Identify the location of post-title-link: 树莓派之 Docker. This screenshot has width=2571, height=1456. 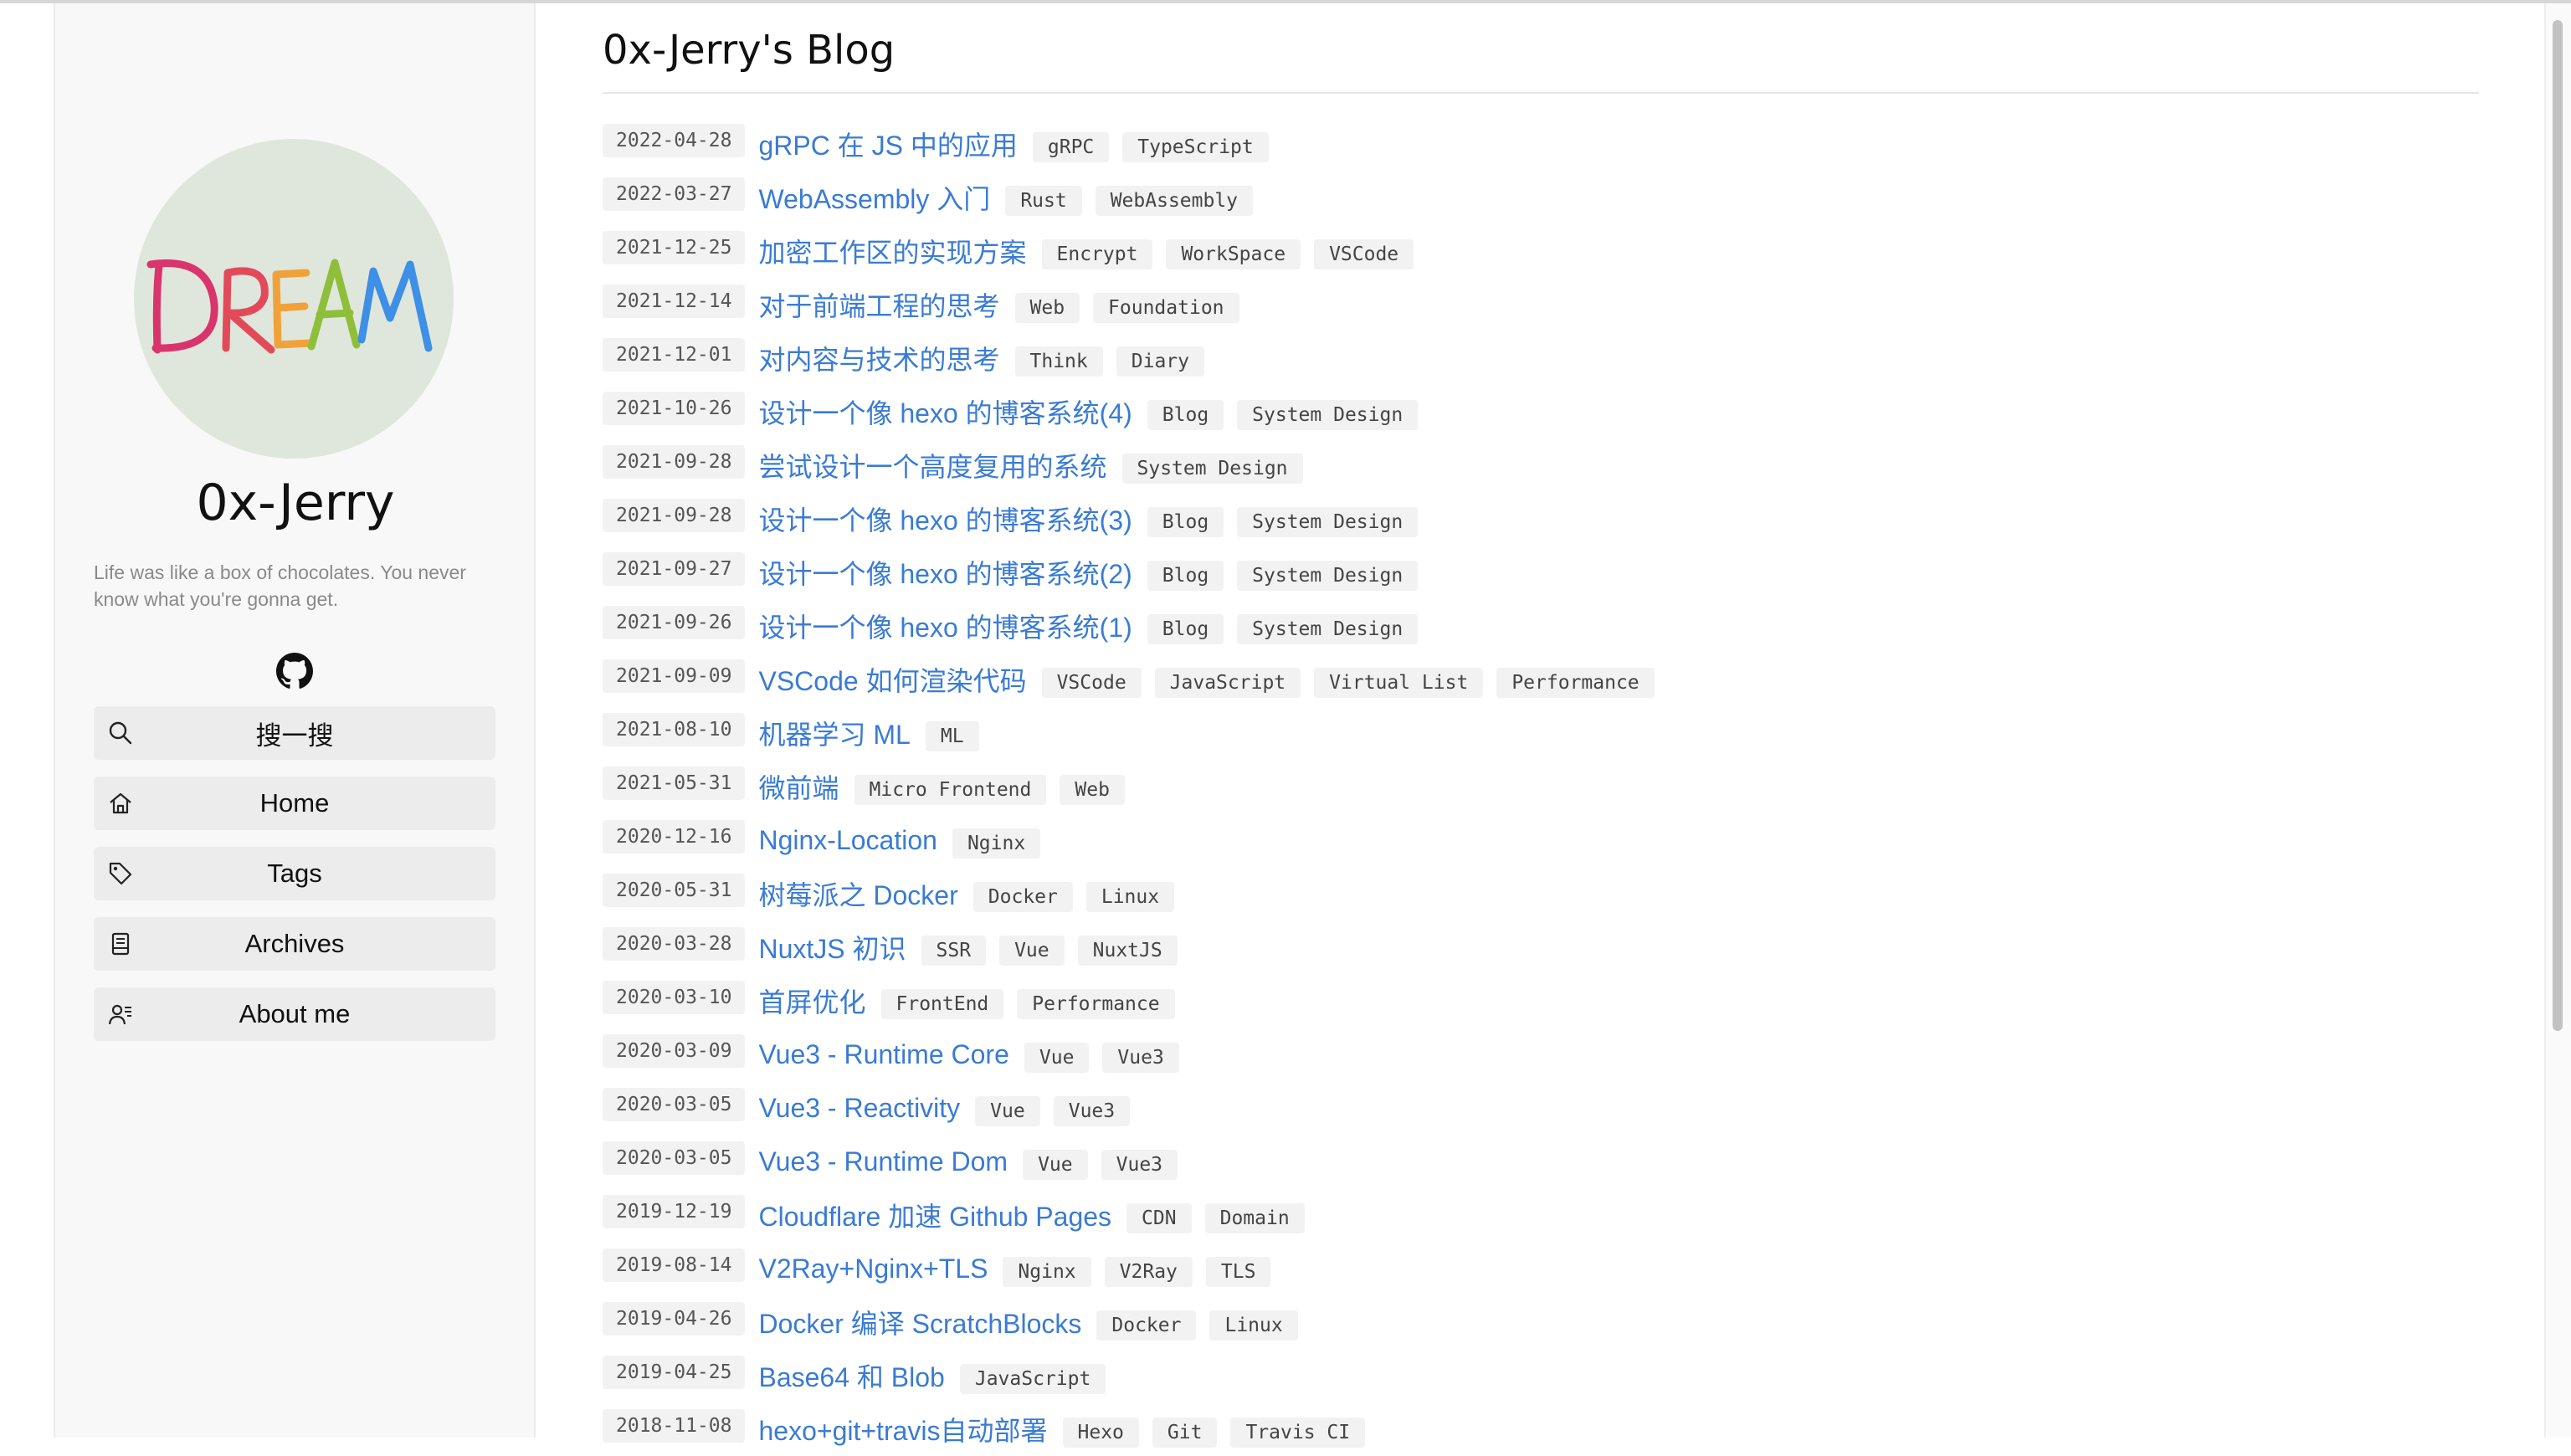
(857, 893).